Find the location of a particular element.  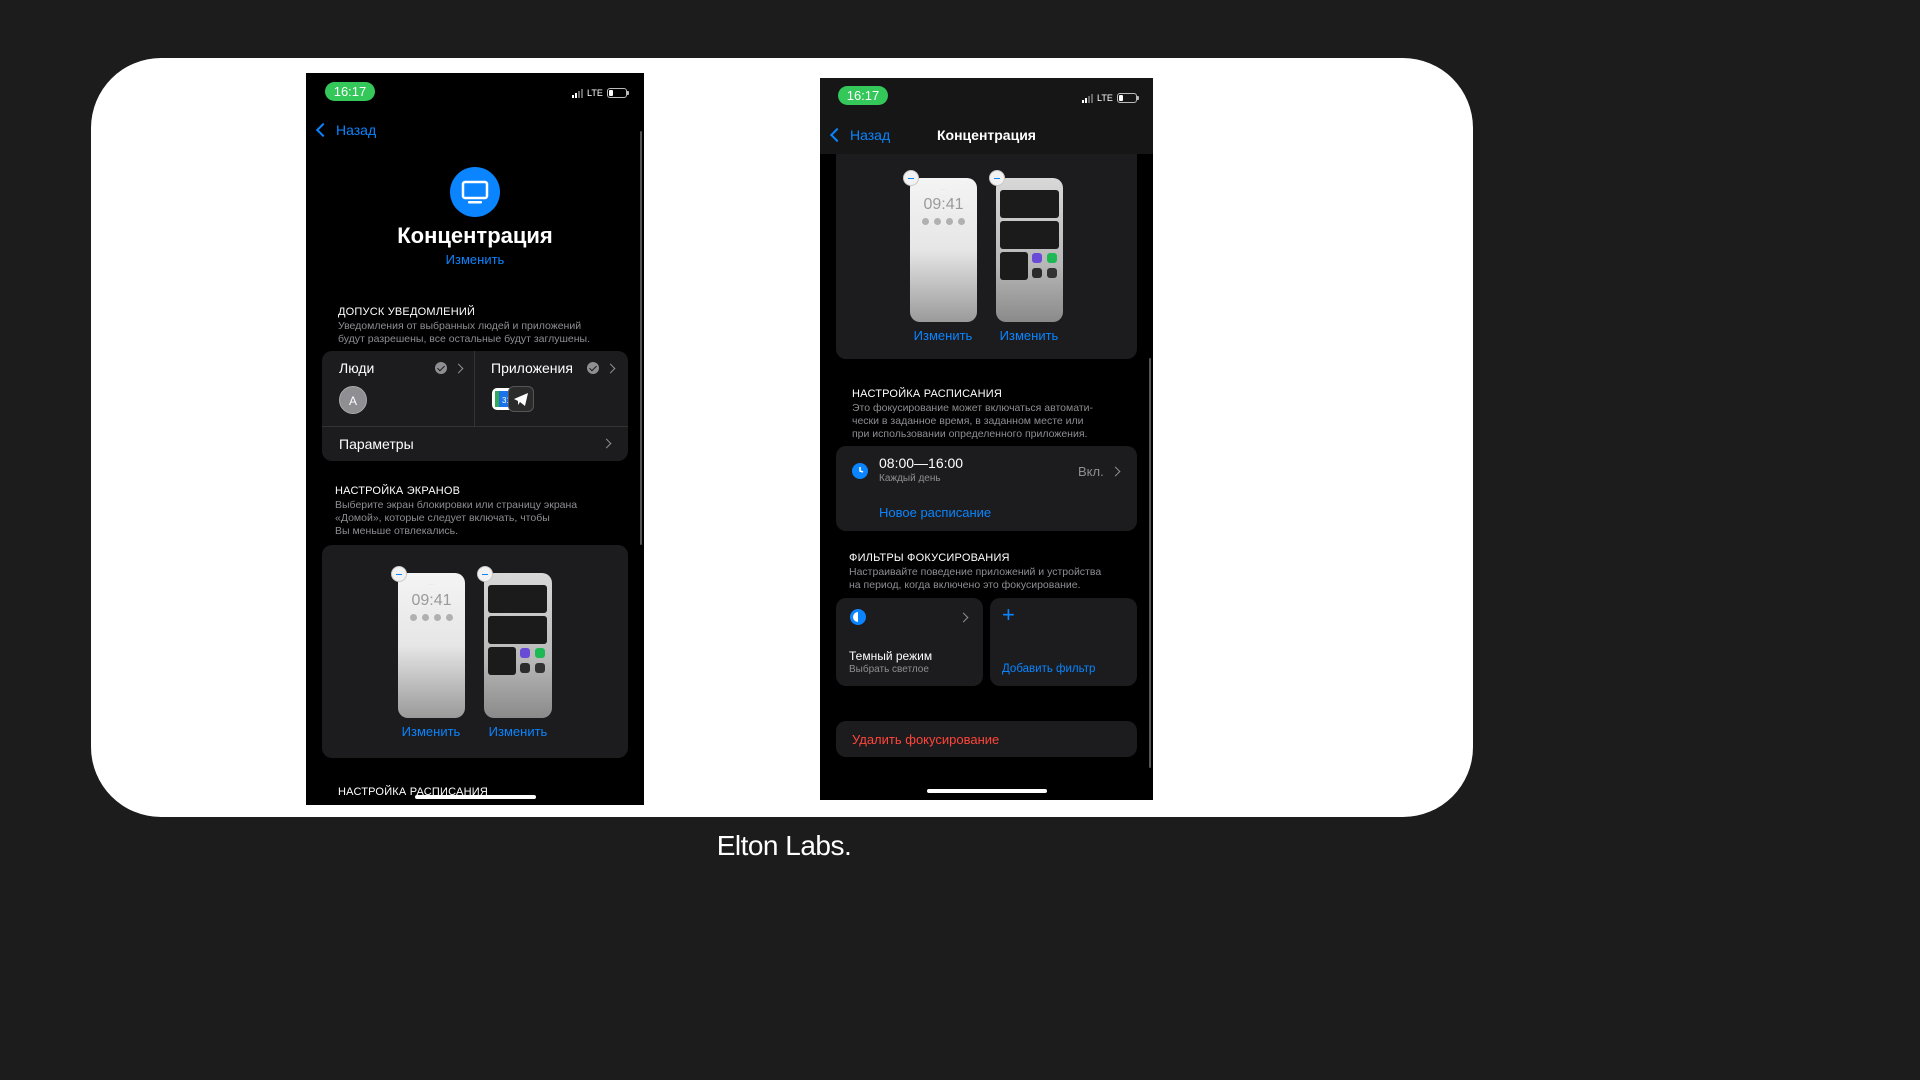

dark-mode-title: Темный режим is located at coordinates (891, 656).